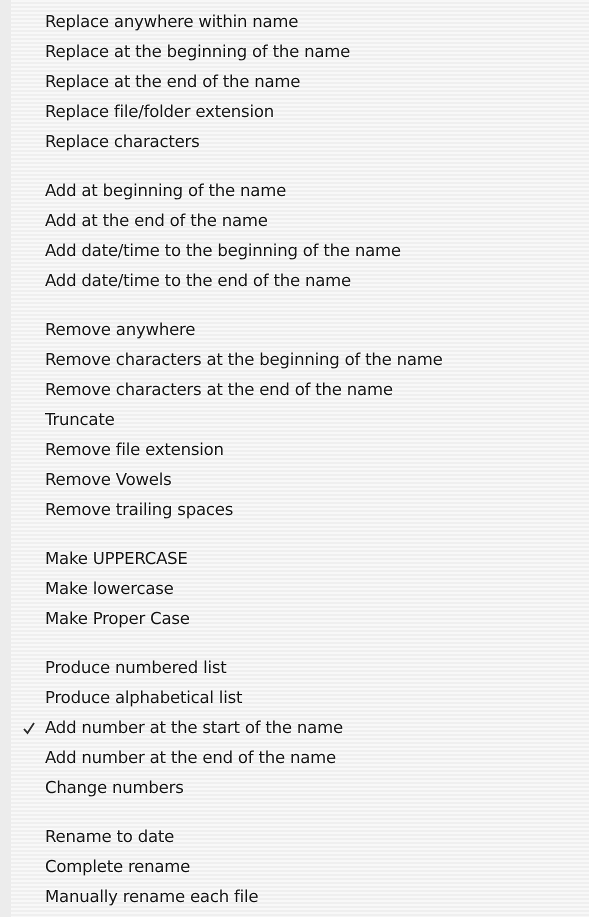  I want to click on menu-item: Make UPPERCASE, so click(300, 559).